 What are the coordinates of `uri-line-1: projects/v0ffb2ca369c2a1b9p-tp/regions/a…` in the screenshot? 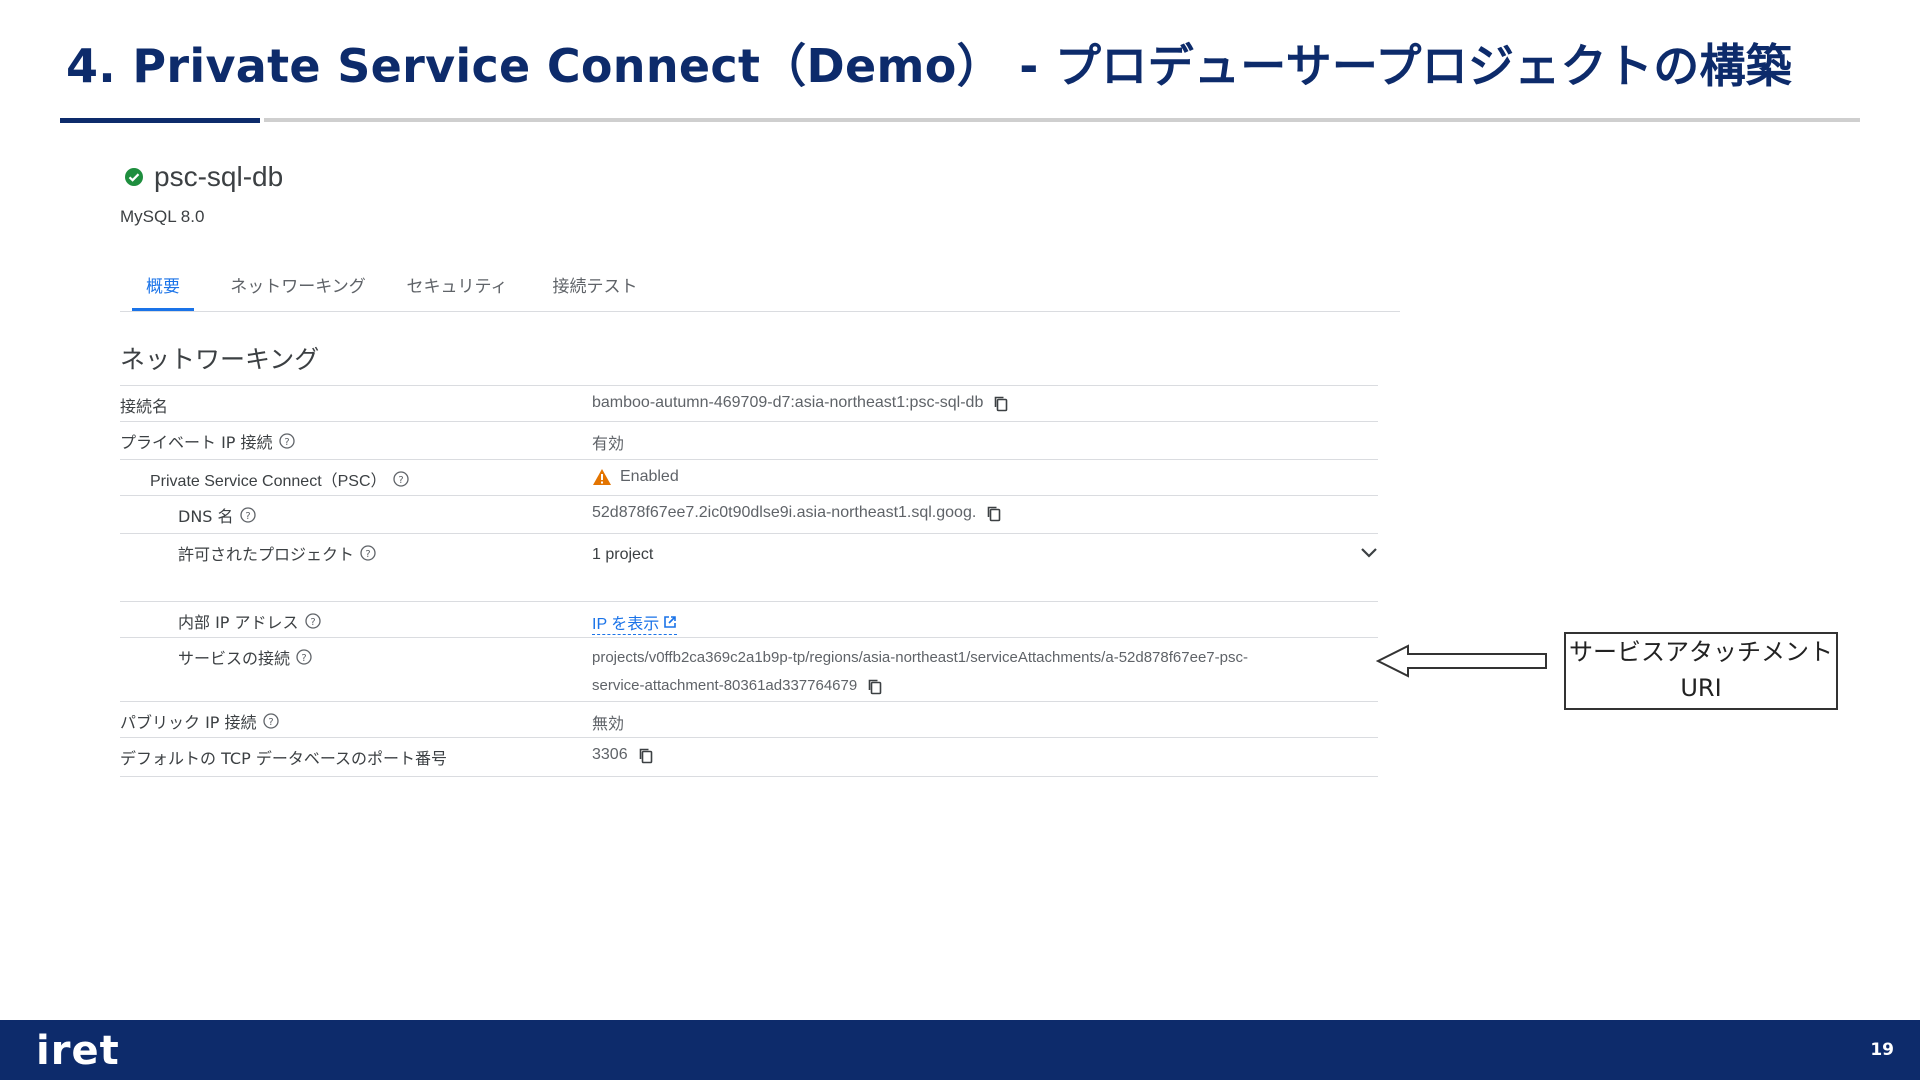 It's located at (920, 657).